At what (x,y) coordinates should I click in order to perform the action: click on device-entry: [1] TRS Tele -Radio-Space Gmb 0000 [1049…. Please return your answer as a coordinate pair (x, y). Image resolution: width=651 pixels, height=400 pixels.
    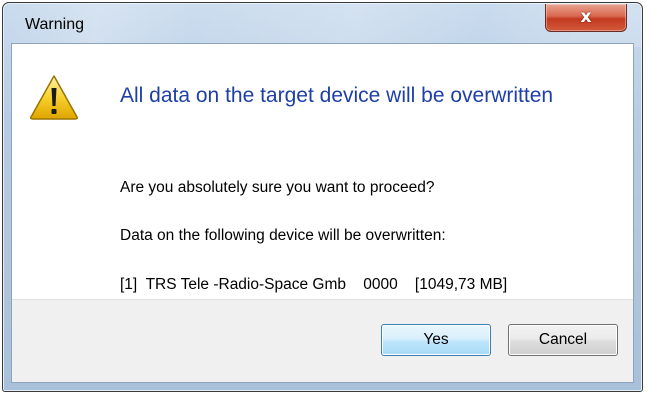
    Looking at the image, I should click on (314, 284).